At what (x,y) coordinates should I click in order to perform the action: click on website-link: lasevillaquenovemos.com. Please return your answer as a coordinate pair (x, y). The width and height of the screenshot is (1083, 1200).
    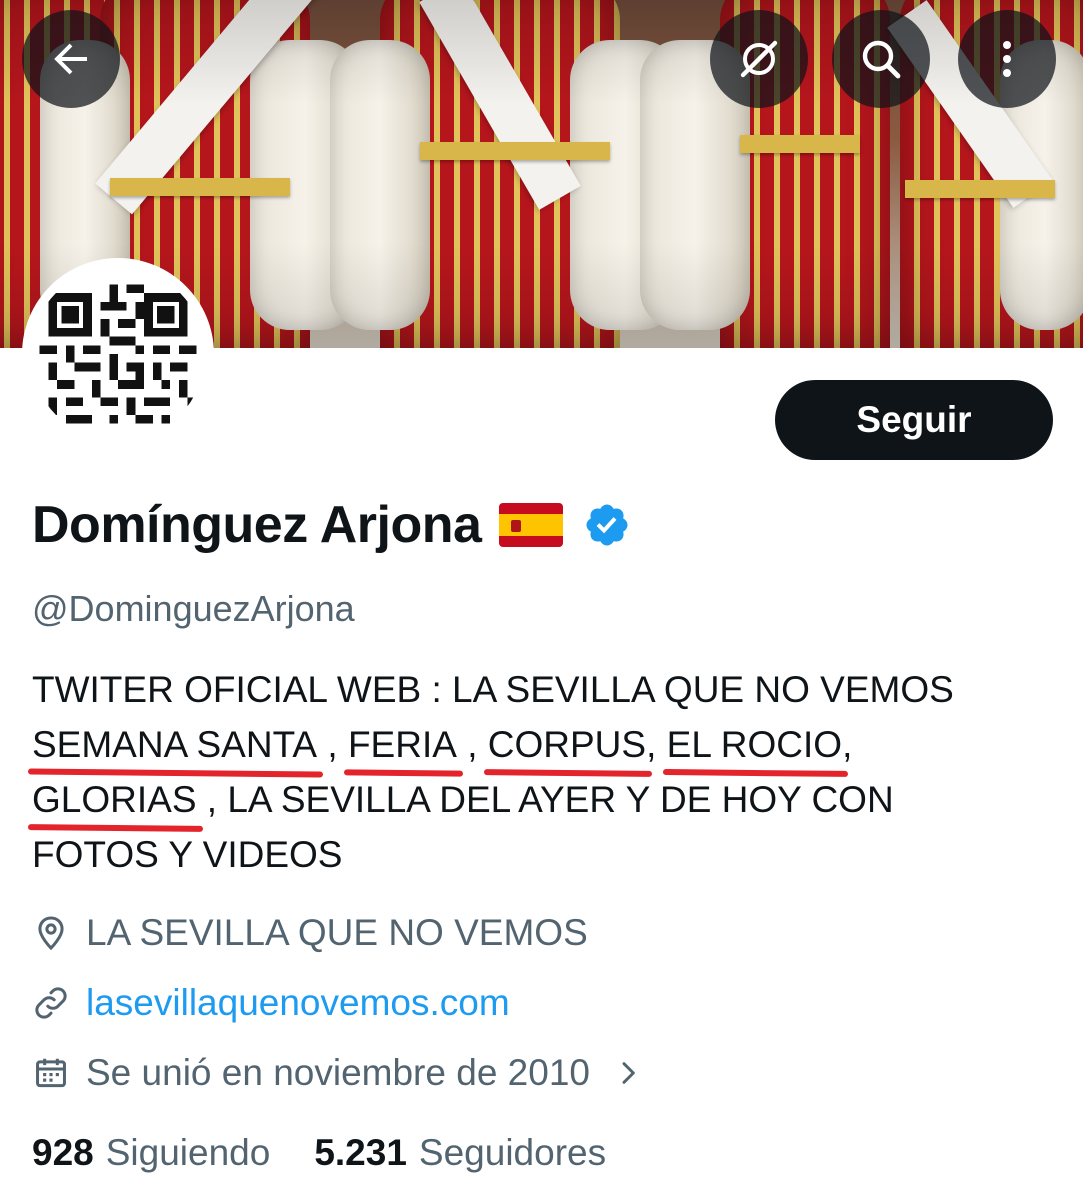
    Looking at the image, I should click on (298, 1003).